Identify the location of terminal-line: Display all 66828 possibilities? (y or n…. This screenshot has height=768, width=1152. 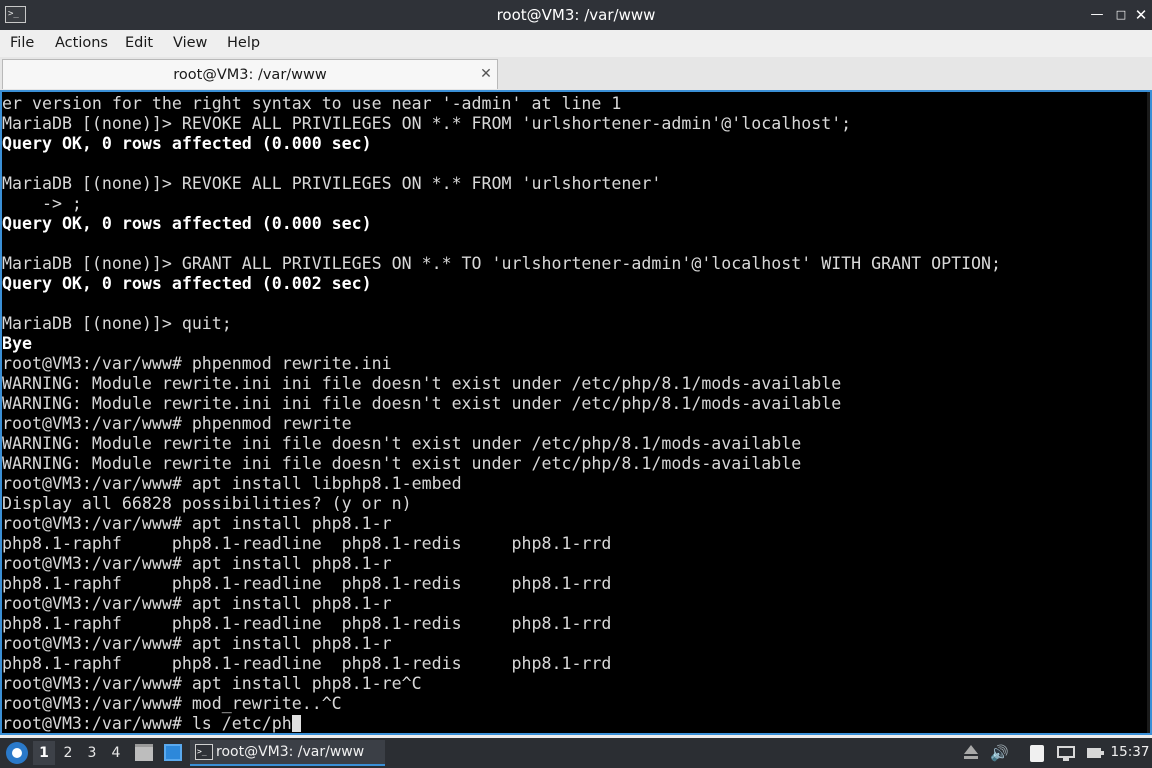
(207, 503).